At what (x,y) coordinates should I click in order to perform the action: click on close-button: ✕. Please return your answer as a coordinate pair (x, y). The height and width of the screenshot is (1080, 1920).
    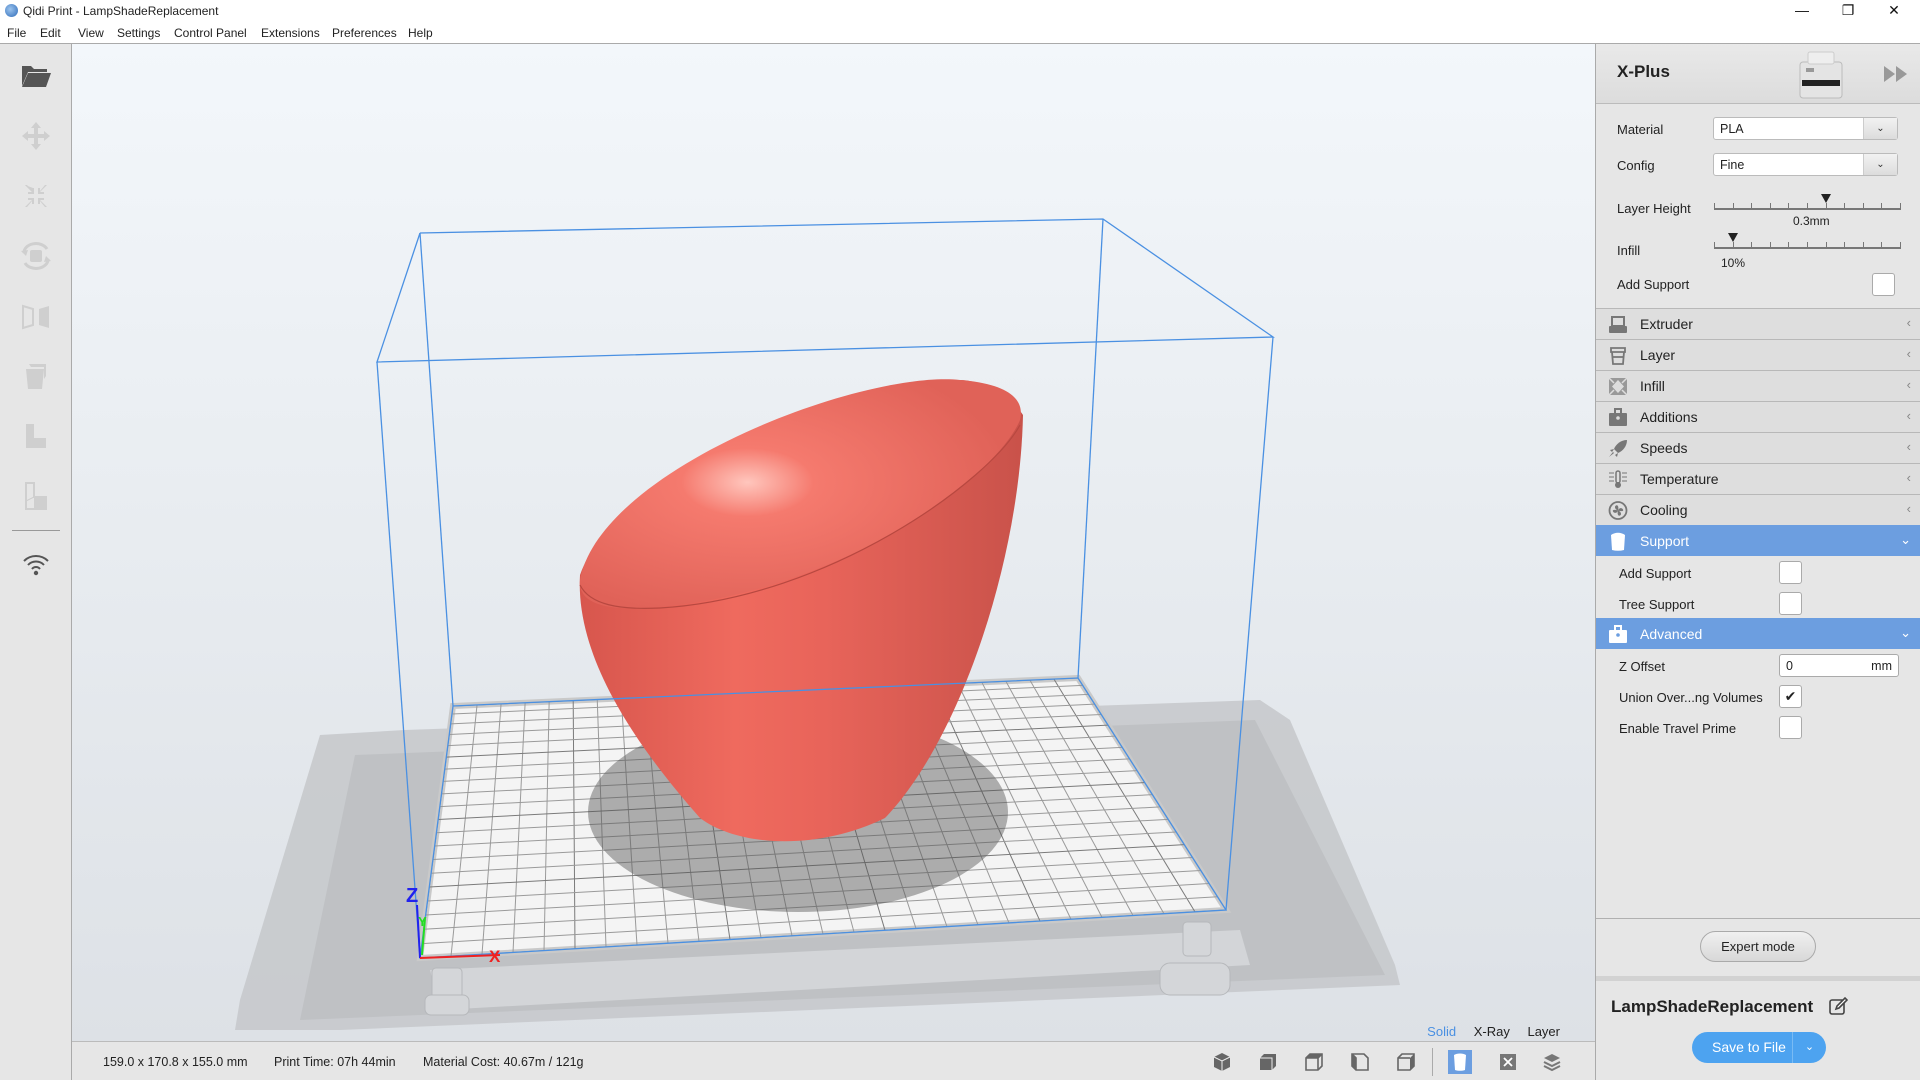
    Looking at the image, I should click on (1894, 11).